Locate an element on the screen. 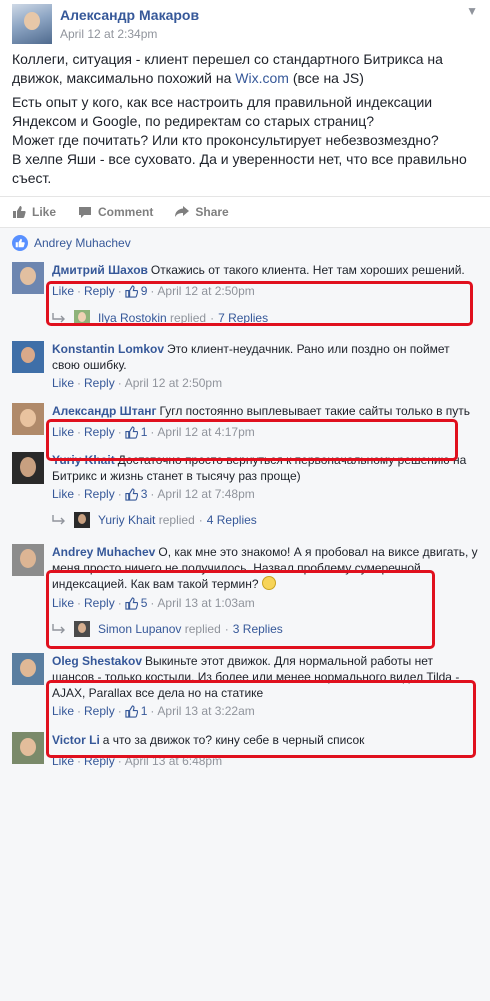 The image size is (490, 1001). wix-link: Wix.com is located at coordinates (262, 78).